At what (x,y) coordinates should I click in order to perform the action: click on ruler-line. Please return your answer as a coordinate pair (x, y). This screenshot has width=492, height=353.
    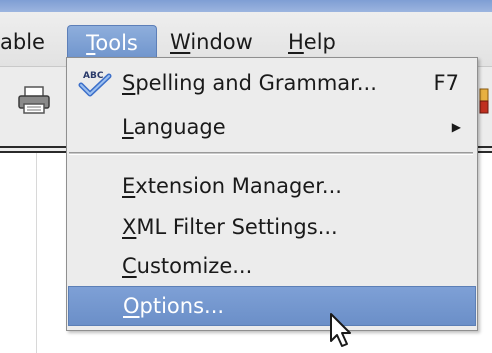
    Looking at the image, I should click on (36, 253).